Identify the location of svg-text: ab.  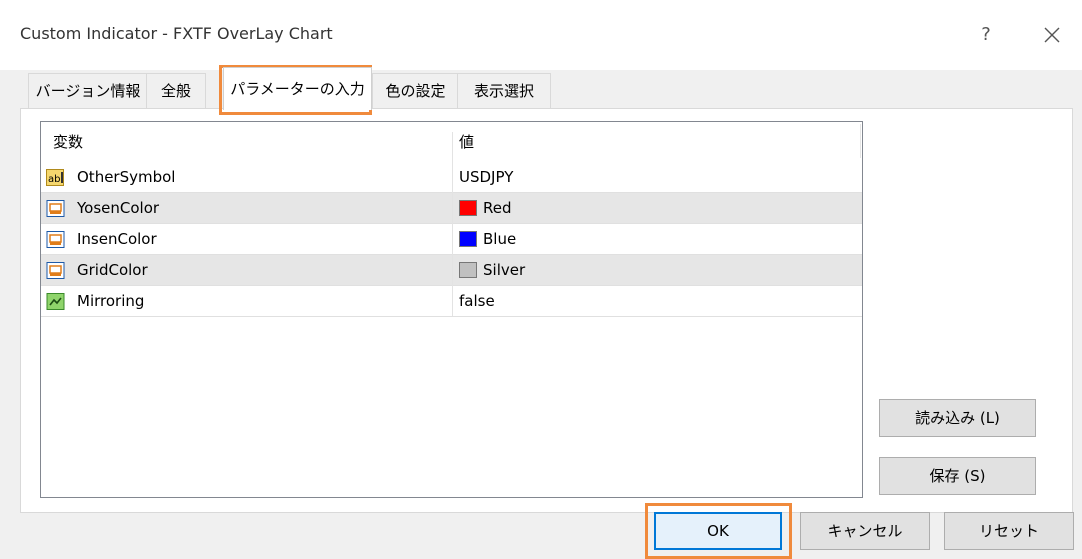
(54, 179).